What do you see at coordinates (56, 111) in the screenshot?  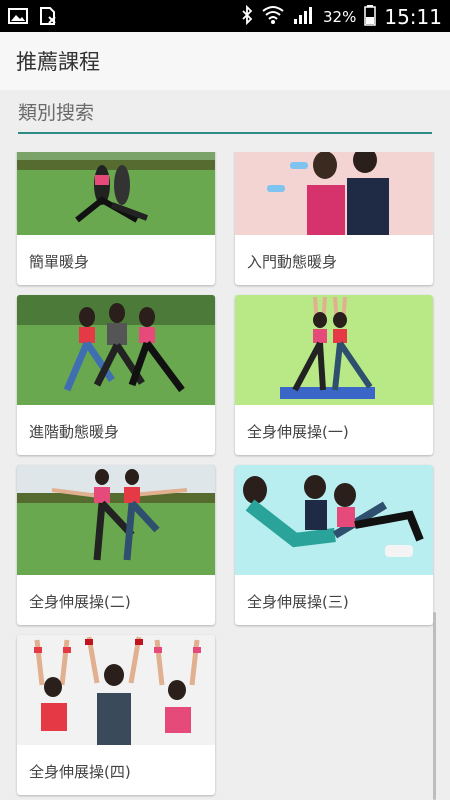 I see `category-search-label: 類別搜索` at bounding box center [56, 111].